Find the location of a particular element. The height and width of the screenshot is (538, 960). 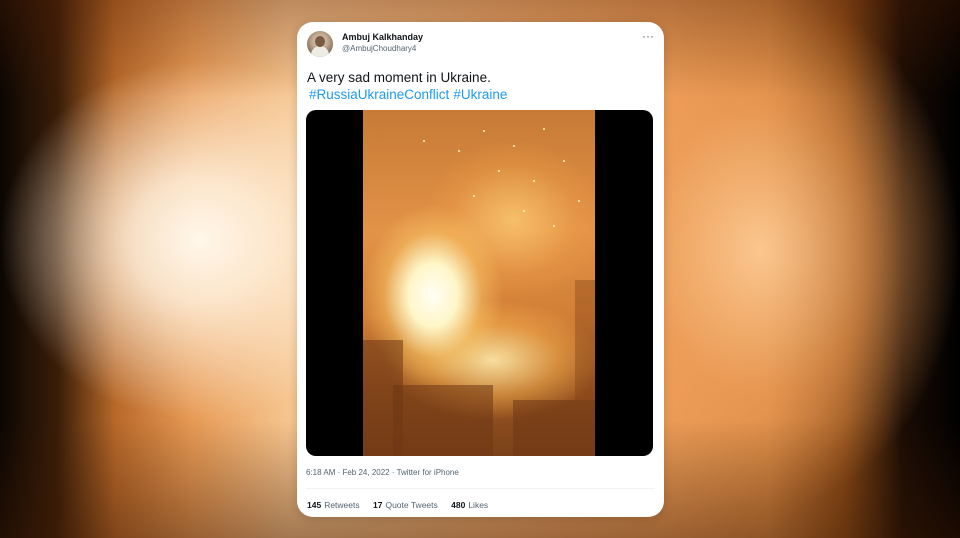

divider is located at coordinates (480, 488).